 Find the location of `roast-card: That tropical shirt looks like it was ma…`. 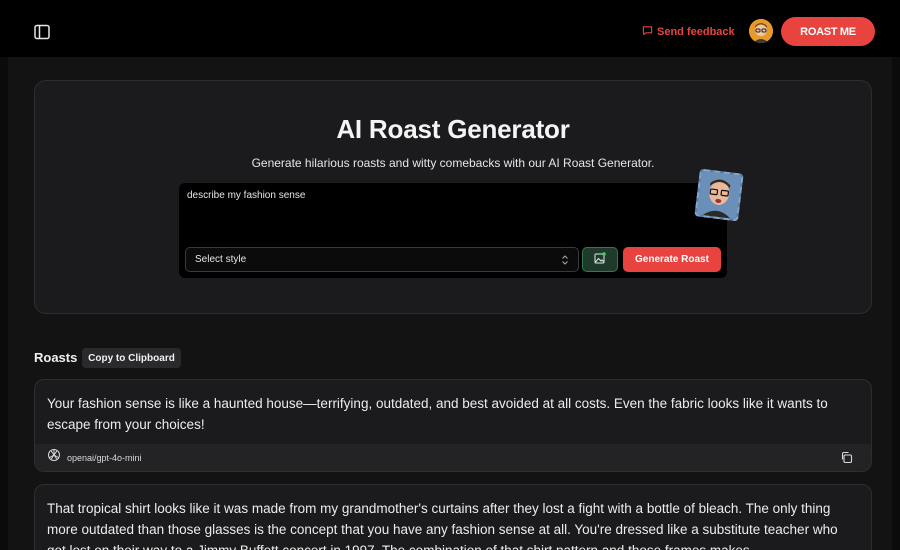

roast-card: That tropical shirt looks like it was ma… is located at coordinates (453, 517).